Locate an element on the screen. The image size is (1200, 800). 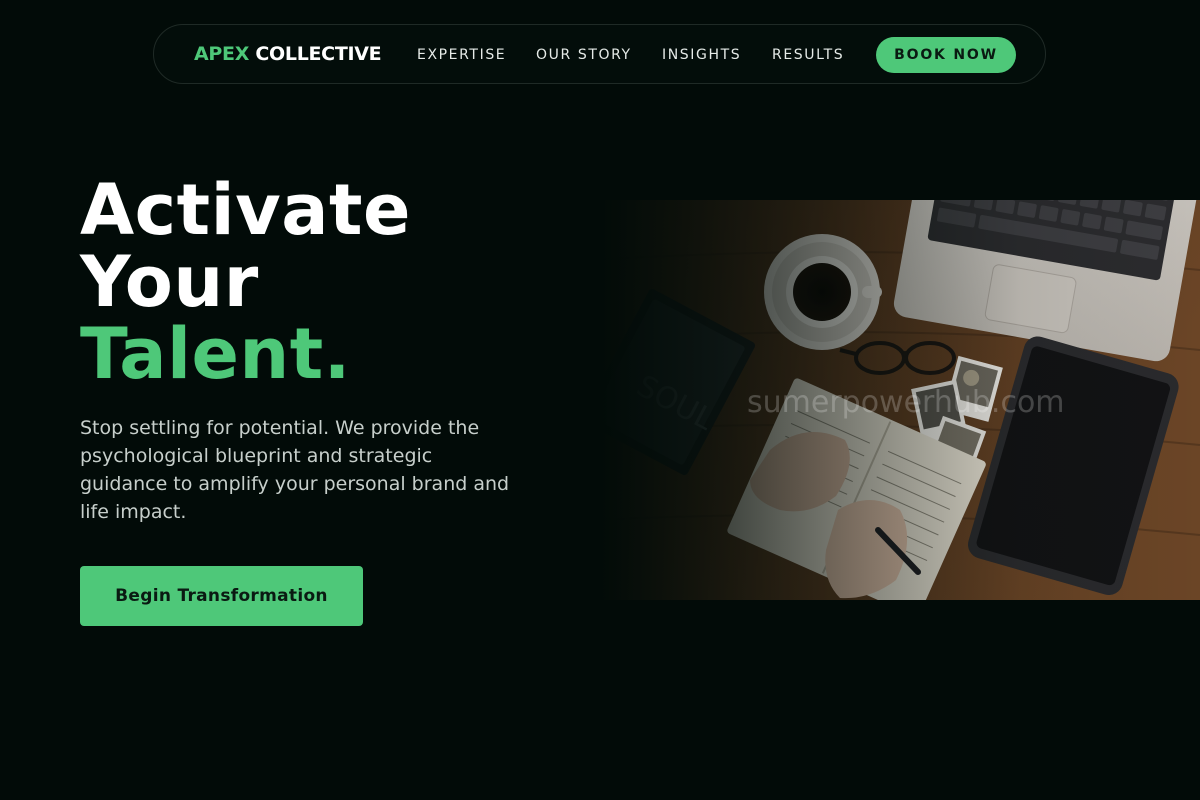
book-now-button: BOOK NOW is located at coordinates (946, 55).